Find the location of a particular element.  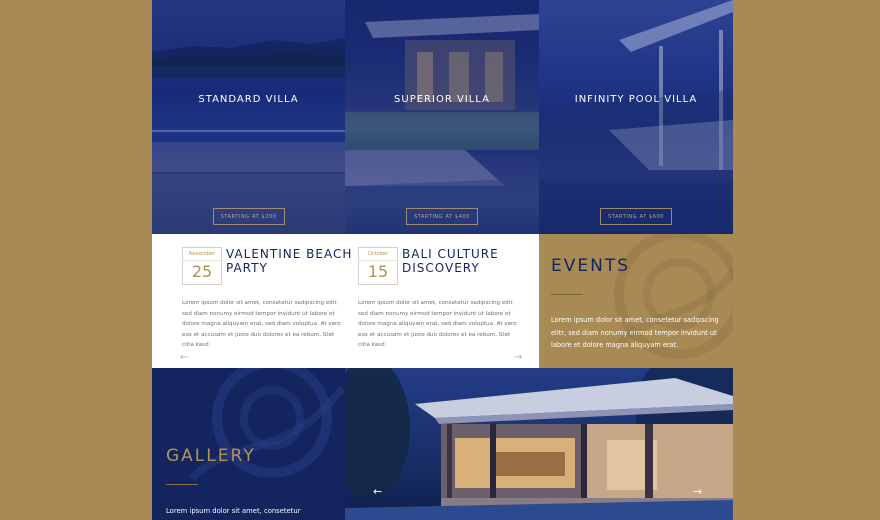

gallery-photo is located at coordinates (539, 444).